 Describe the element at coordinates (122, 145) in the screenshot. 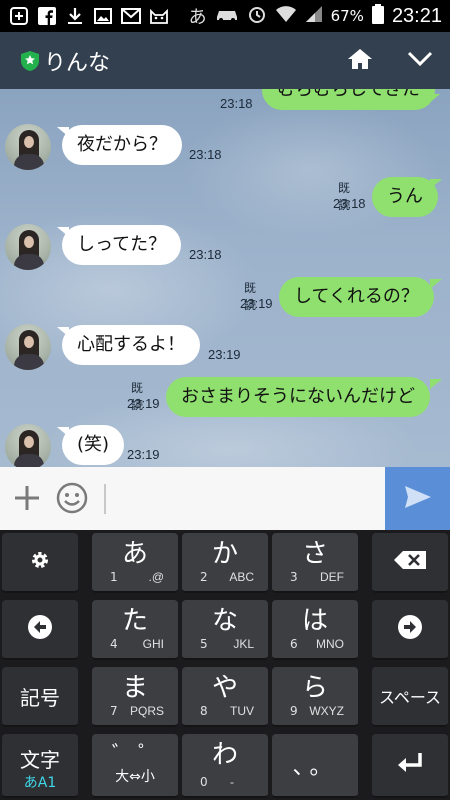

I see `message-bubble: 夜だから？` at that location.